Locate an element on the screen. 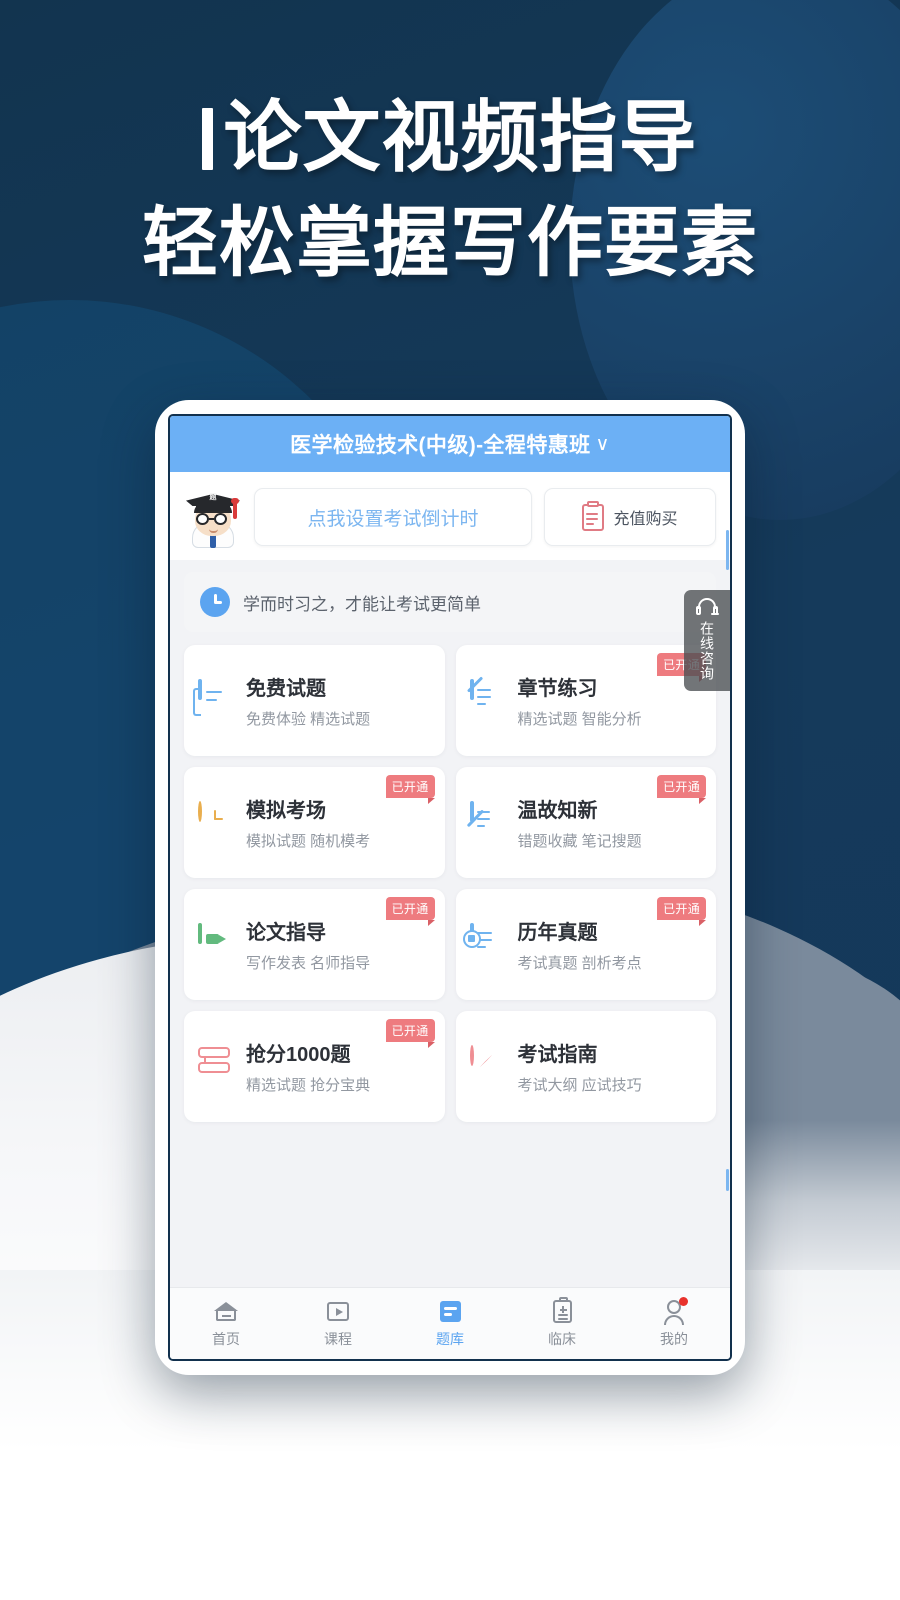  tab-label: 题库 is located at coordinates (450, 1339).